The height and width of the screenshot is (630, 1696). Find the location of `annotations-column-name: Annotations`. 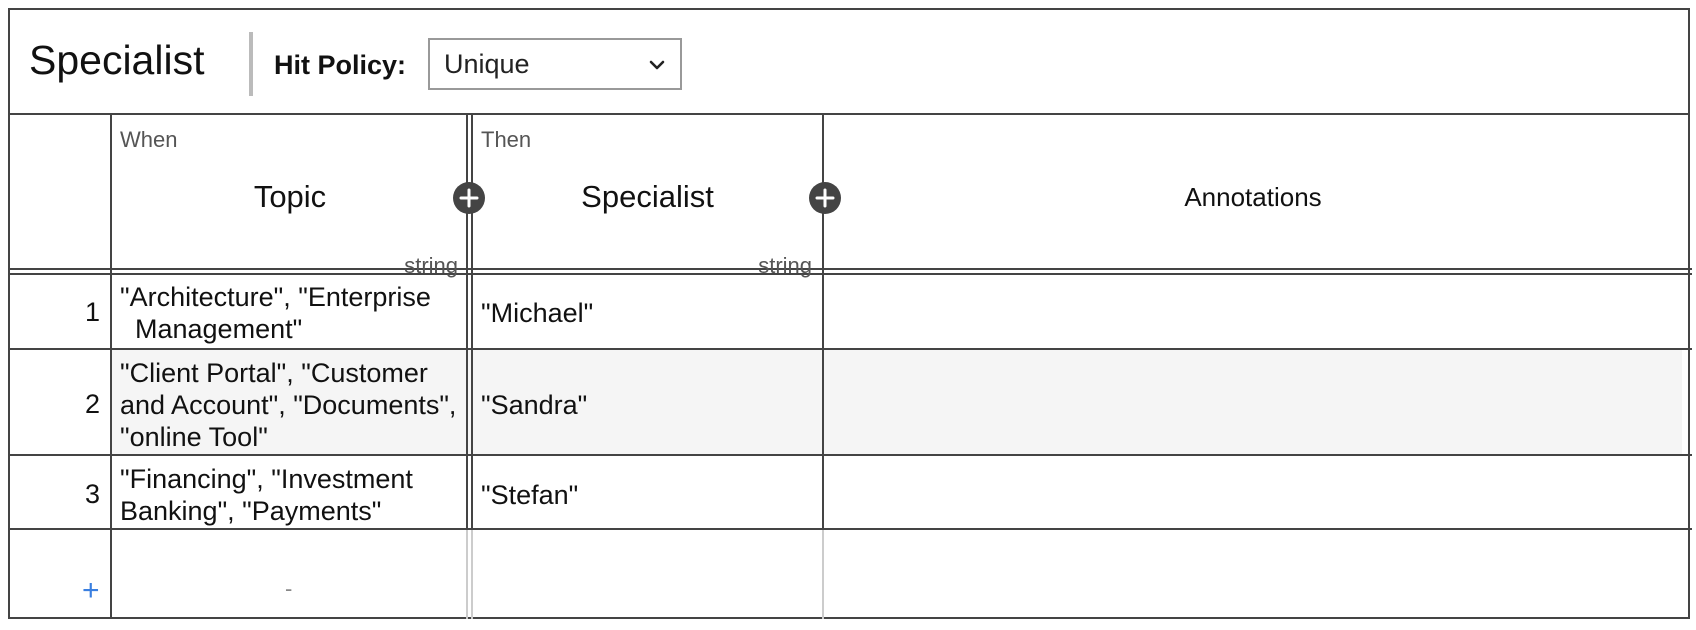

annotations-column-name: Annotations is located at coordinates (1253, 197).